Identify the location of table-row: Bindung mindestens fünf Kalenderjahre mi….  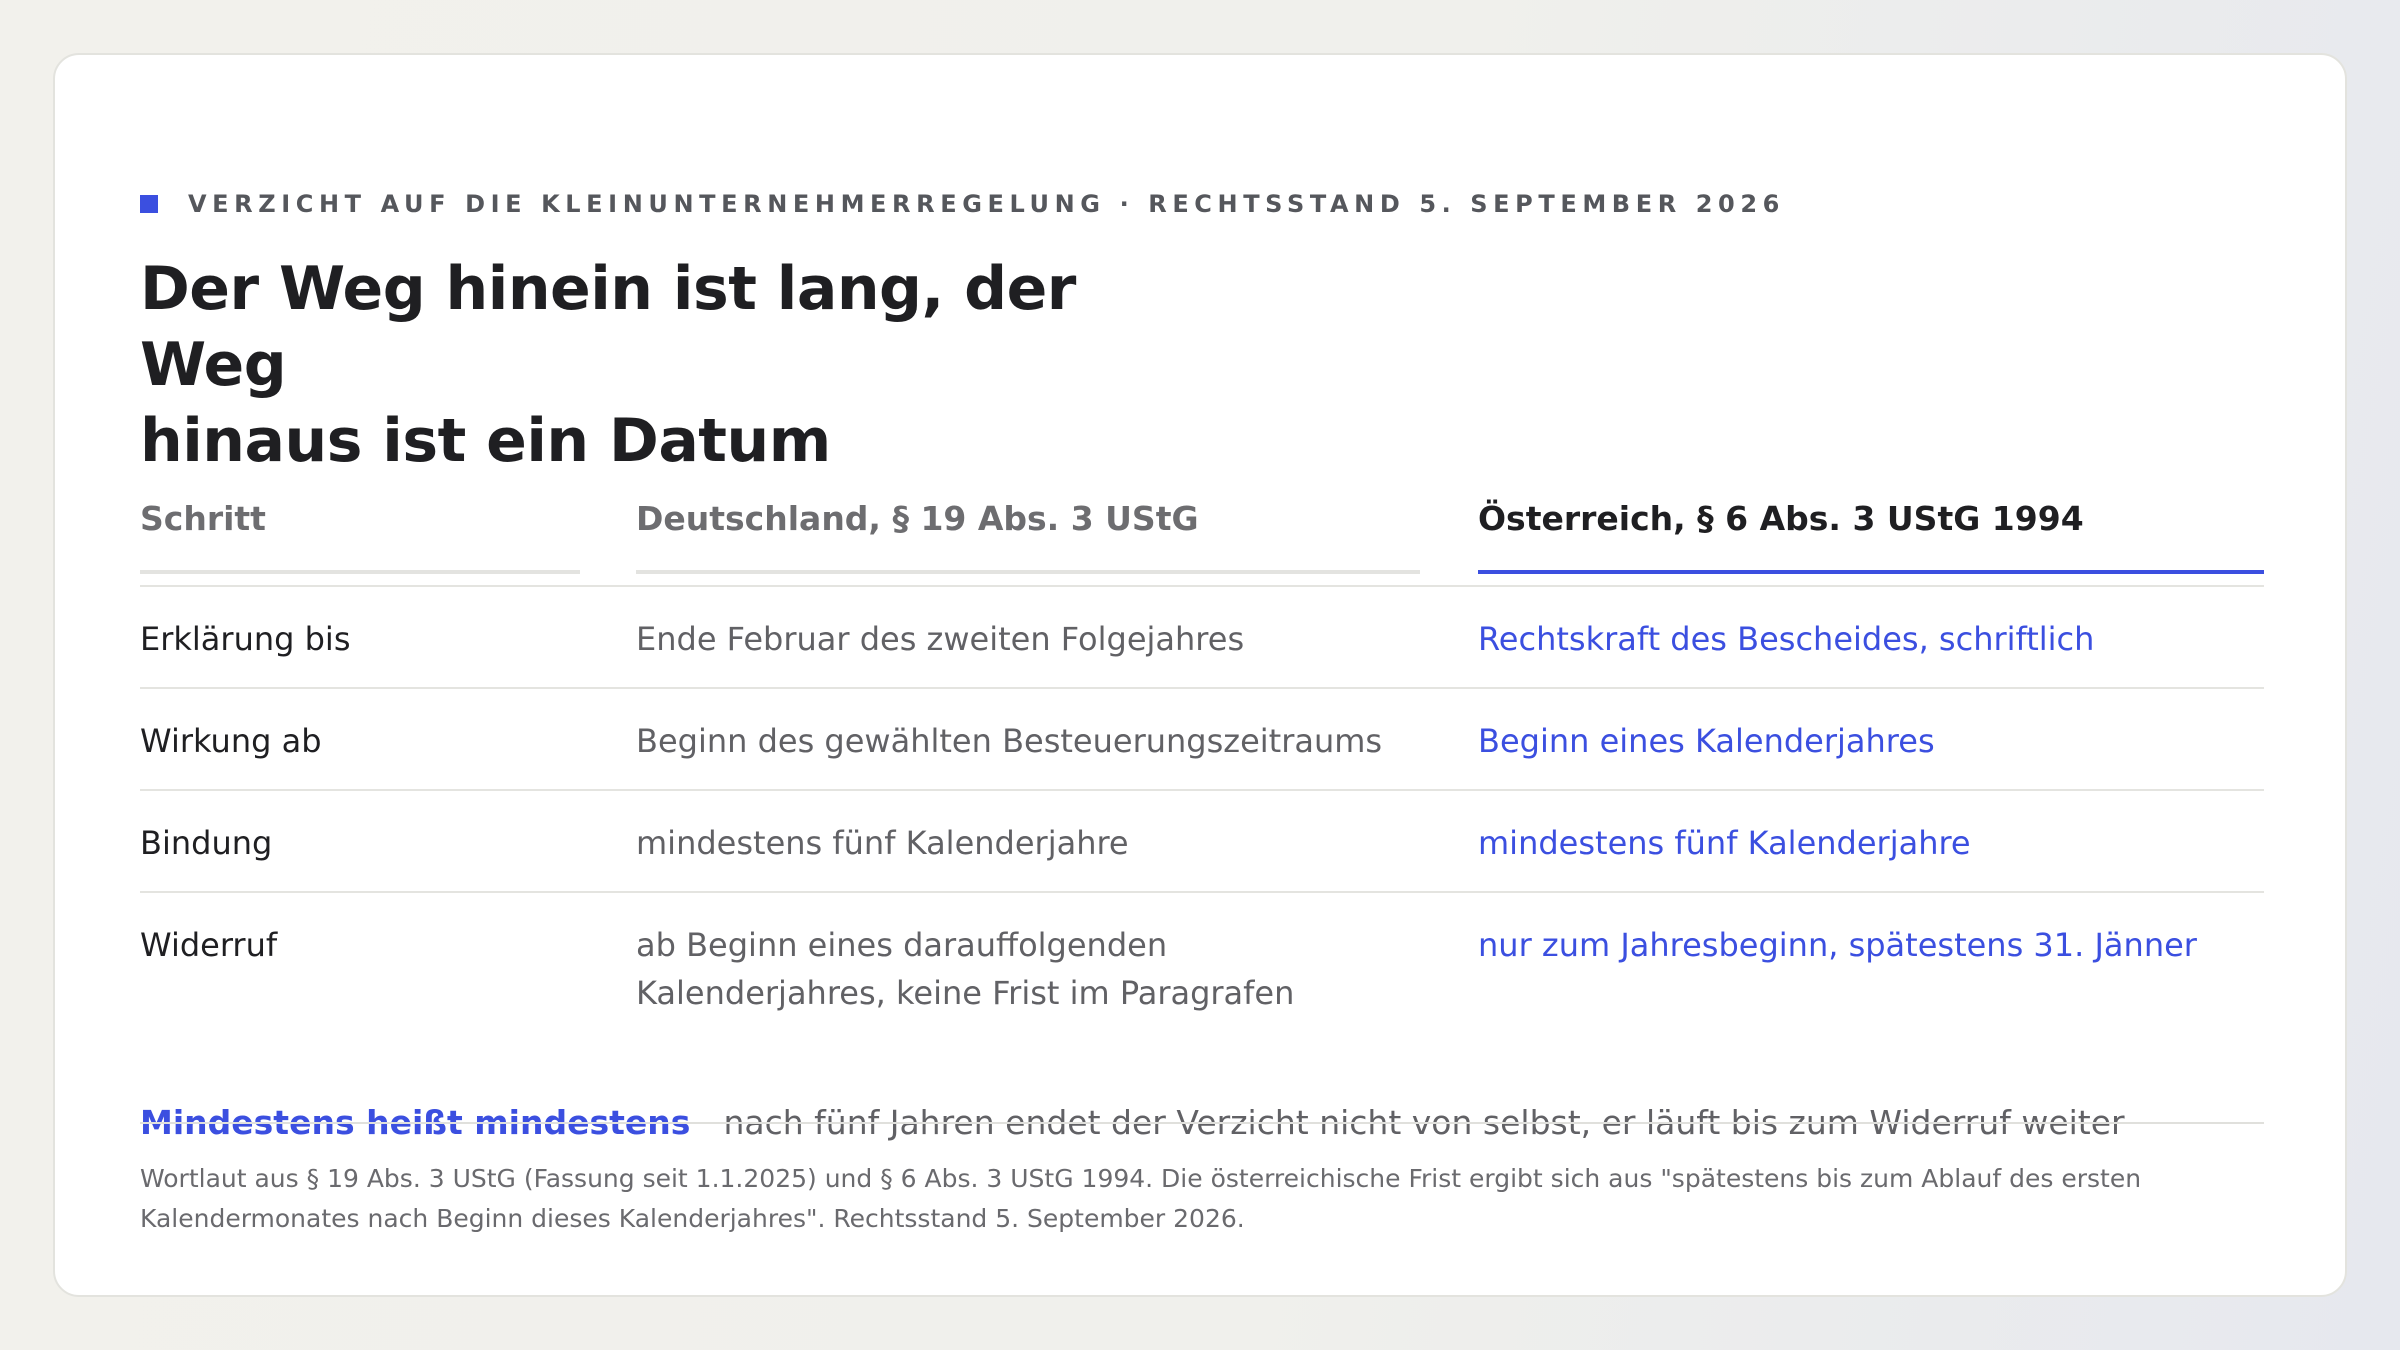
(1202, 842).